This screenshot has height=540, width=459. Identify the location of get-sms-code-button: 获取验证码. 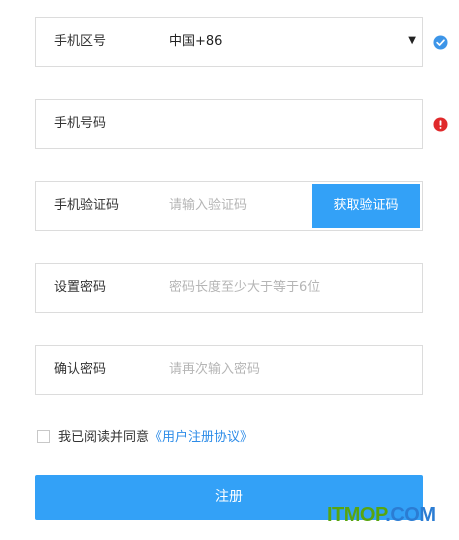
(366, 206).